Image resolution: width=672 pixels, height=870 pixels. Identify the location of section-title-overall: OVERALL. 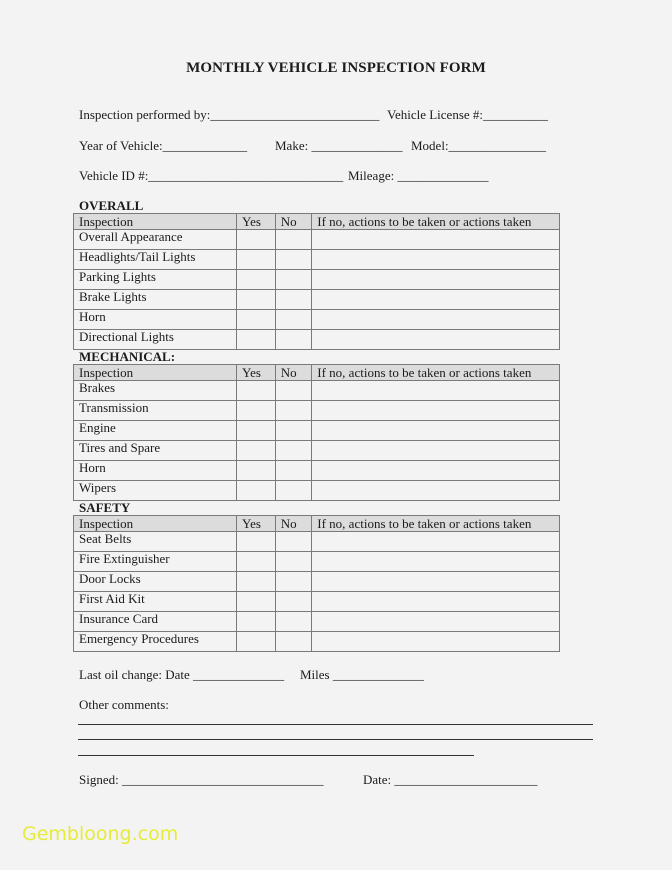
(111, 205).